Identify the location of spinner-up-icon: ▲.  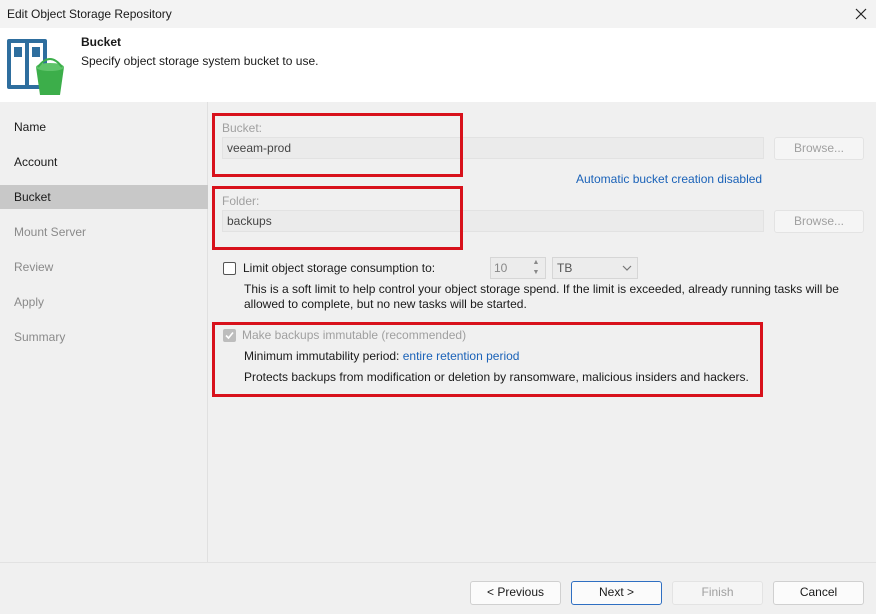
(536, 262).